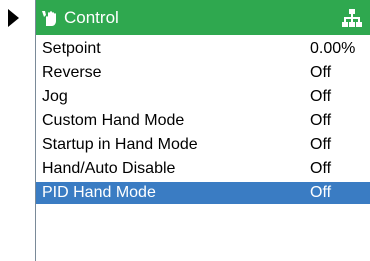  What do you see at coordinates (333, 48) in the screenshot?
I see `item-value: 0.00%` at bounding box center [333, 48].